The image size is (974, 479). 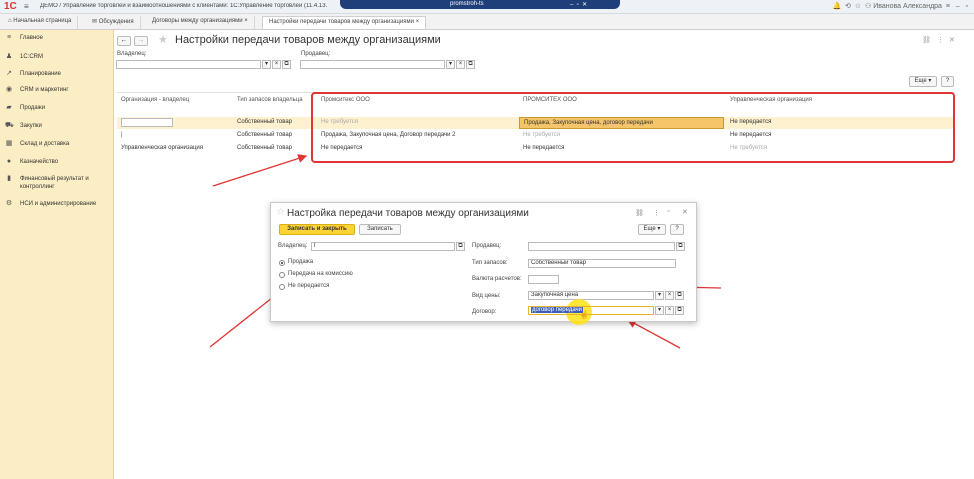 What do you see at coordinates (460, 246) in the screenshot?
I see `dialog-owner-open-button: ⧉` at bounding box center [460, 246].